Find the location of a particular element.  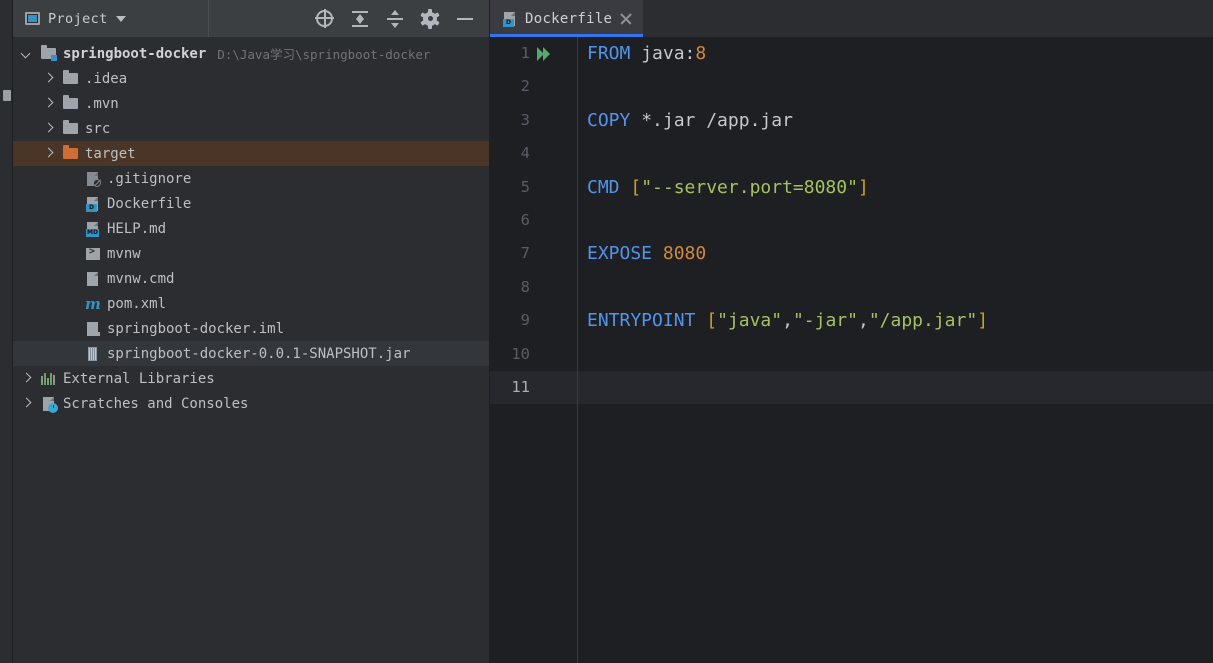

hide-panel-button is located at coordinates (465, 19).